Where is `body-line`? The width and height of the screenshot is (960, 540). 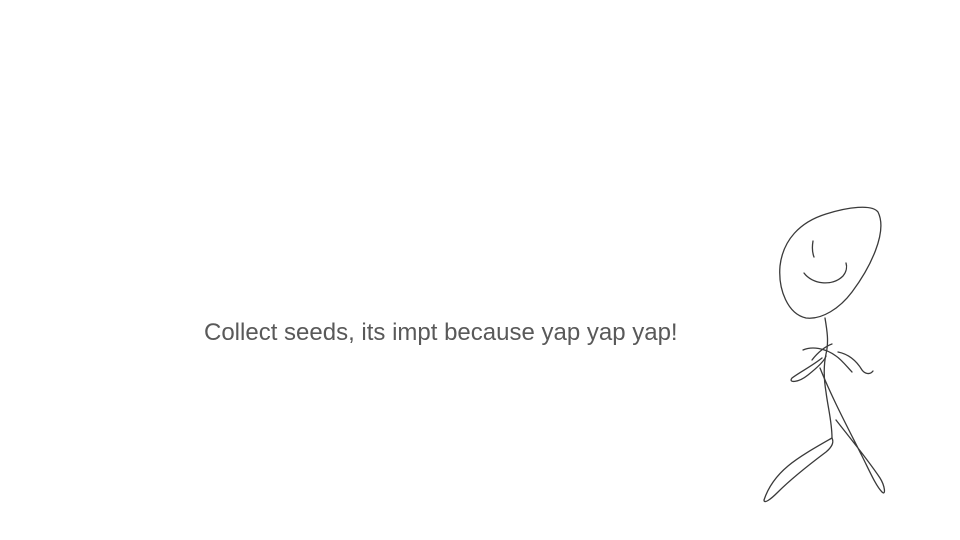
body-line is located at coordinates (828, 378).